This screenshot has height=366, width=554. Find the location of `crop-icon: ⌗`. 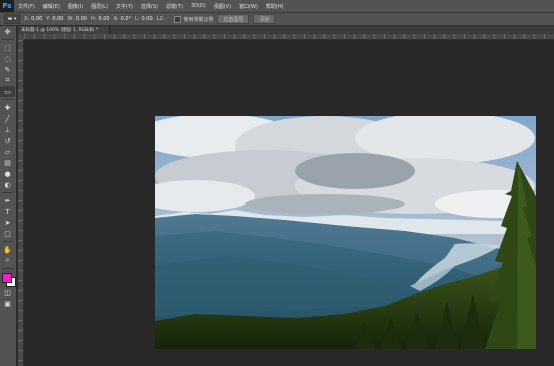

crop-icon: ⌗ is located at coordinates (7, 80).